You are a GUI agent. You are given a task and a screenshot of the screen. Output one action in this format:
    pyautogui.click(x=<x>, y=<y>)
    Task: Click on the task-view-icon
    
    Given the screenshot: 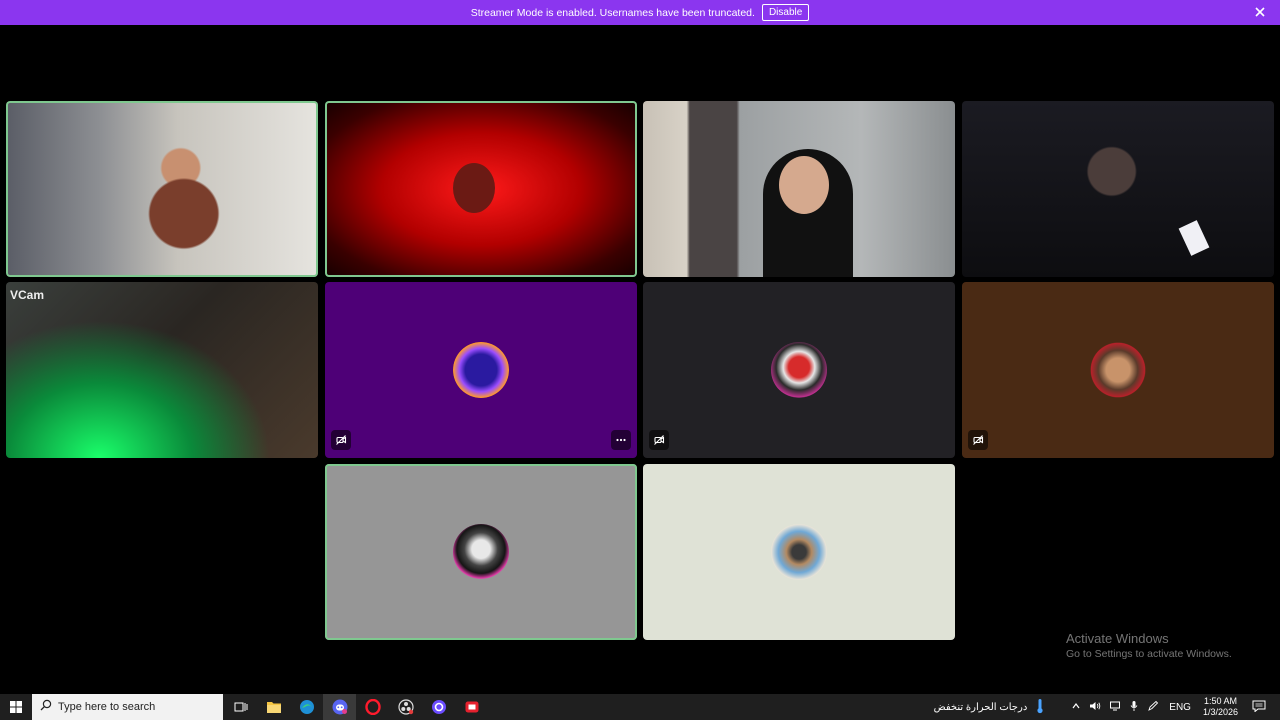 What is the action you would take?
    pyautogui.click(x=240, y=707)
    